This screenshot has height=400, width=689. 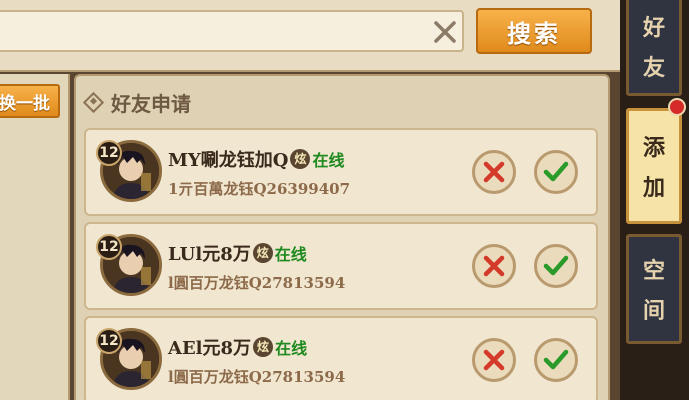 What do you see at coordinates (653, 271) in the screenshot?
I see `tab-label: 空` at bounding box center [653, 271].